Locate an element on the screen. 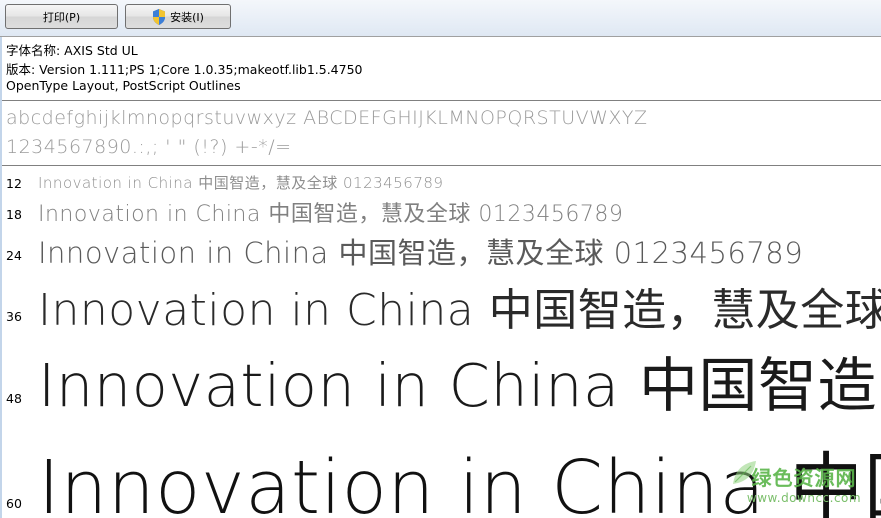 The width and height of the screenshot is (881, 518). sample-size-label: 12 is located at coordinates (14, 183).